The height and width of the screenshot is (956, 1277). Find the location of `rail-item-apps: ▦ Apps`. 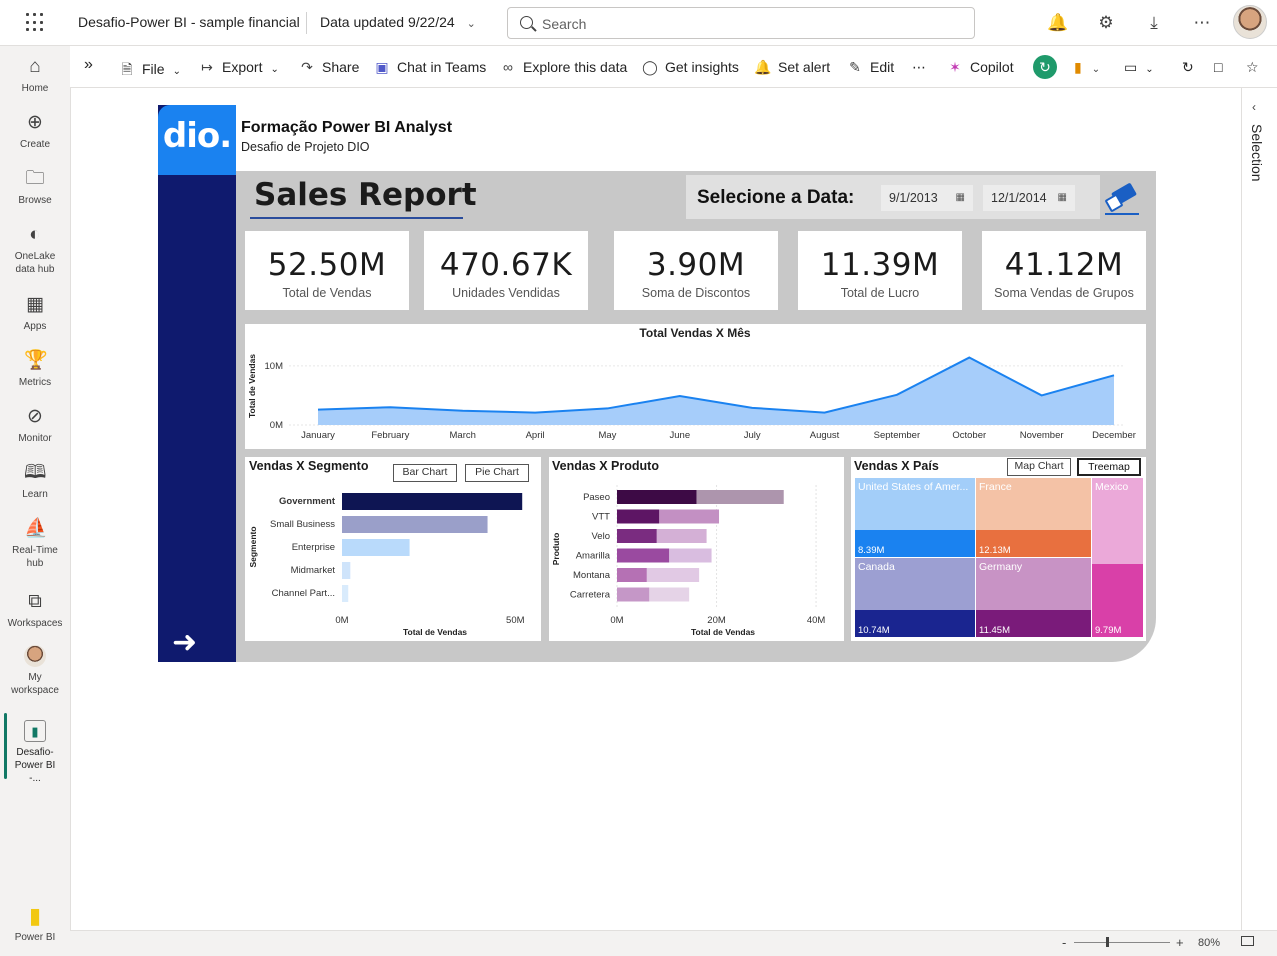

rail-item-apps: ▦ Apps is located at coordinates (35, 313).